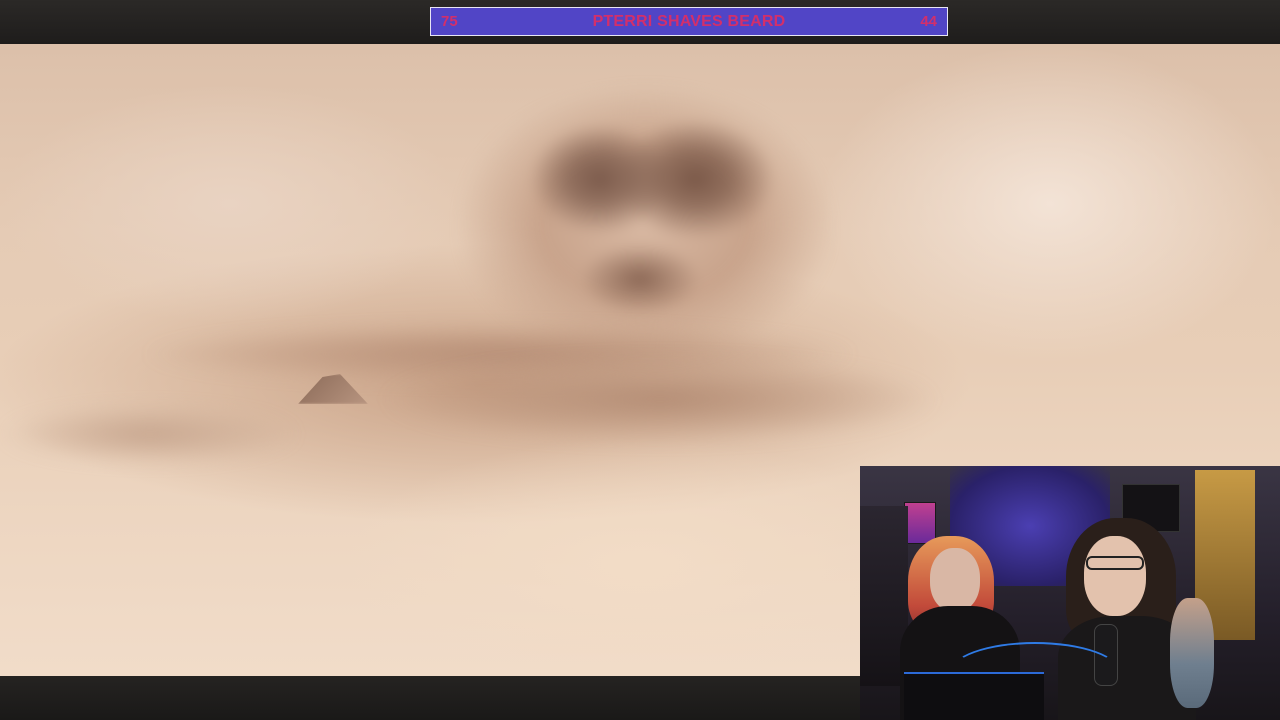  Describe the element at coordinates (920, 523) in the screenshot. I see `wall-poster` at that location.